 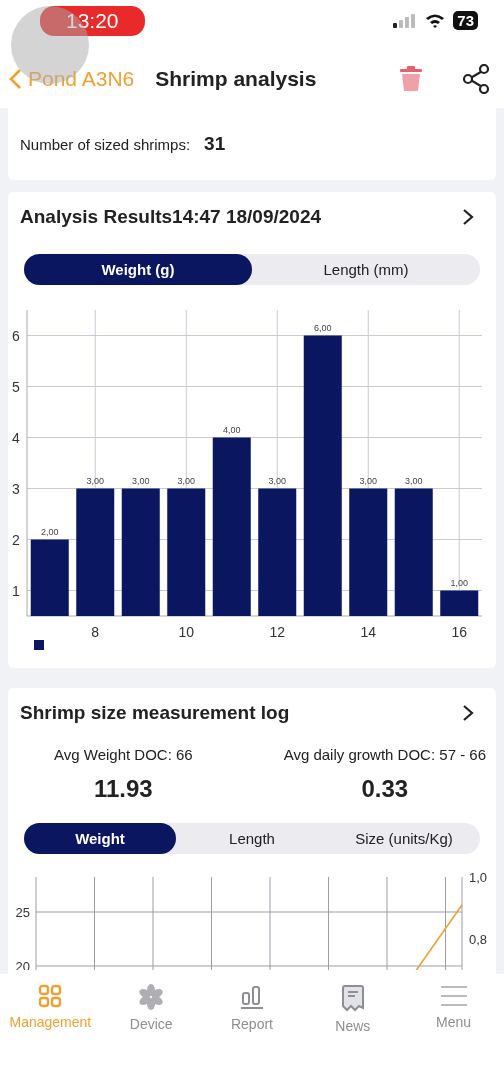 I want to click on bar-chart-icon, so click(x=252, y=997).